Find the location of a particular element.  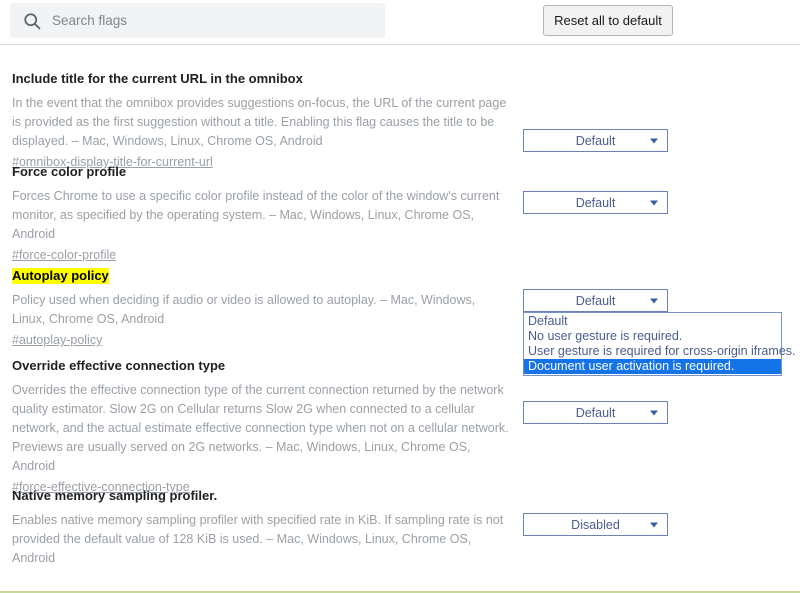

select-option: No user gesture is required. is located at coordinates (652, 336).